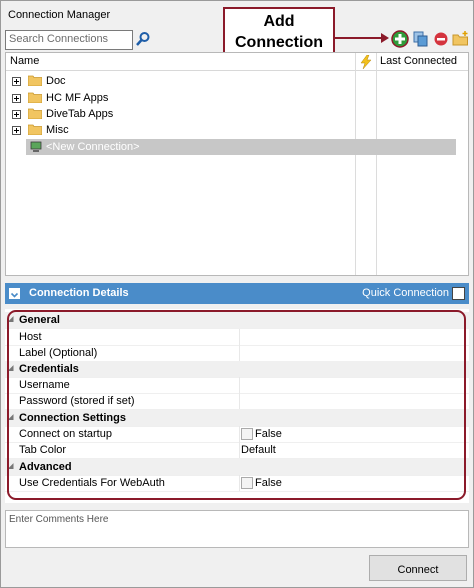 The height and width of the screenshot is (588, 474). I want to click on property-row-password: Password (stored if set), so click(237, 401).